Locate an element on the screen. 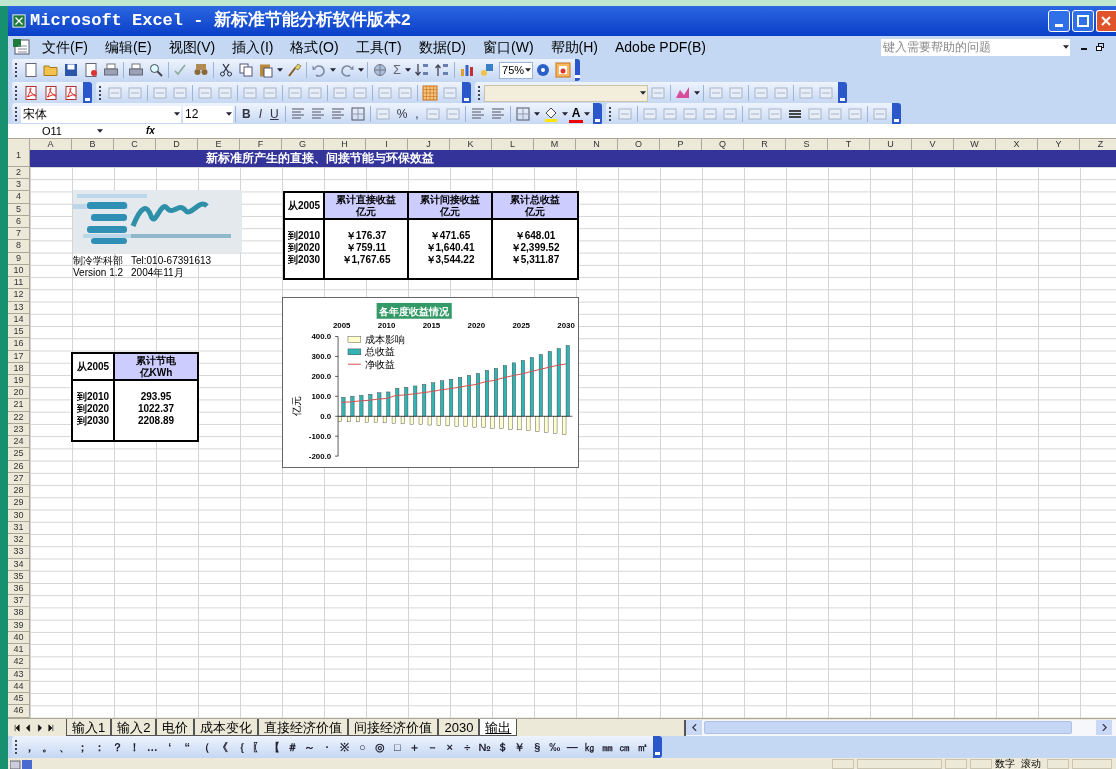  comma-button: , is located at coordinates (417, 114).